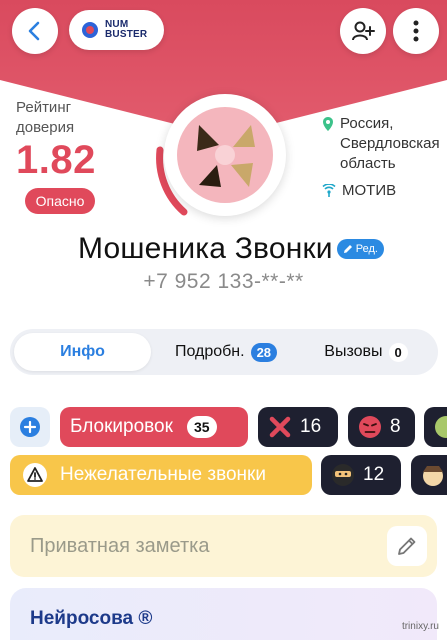 This screenshot has height=640, width=447. What do you see at coordinates (441, 427) in the screenshot?
I see `sick-face-icon` at bounding box center [441, 427].